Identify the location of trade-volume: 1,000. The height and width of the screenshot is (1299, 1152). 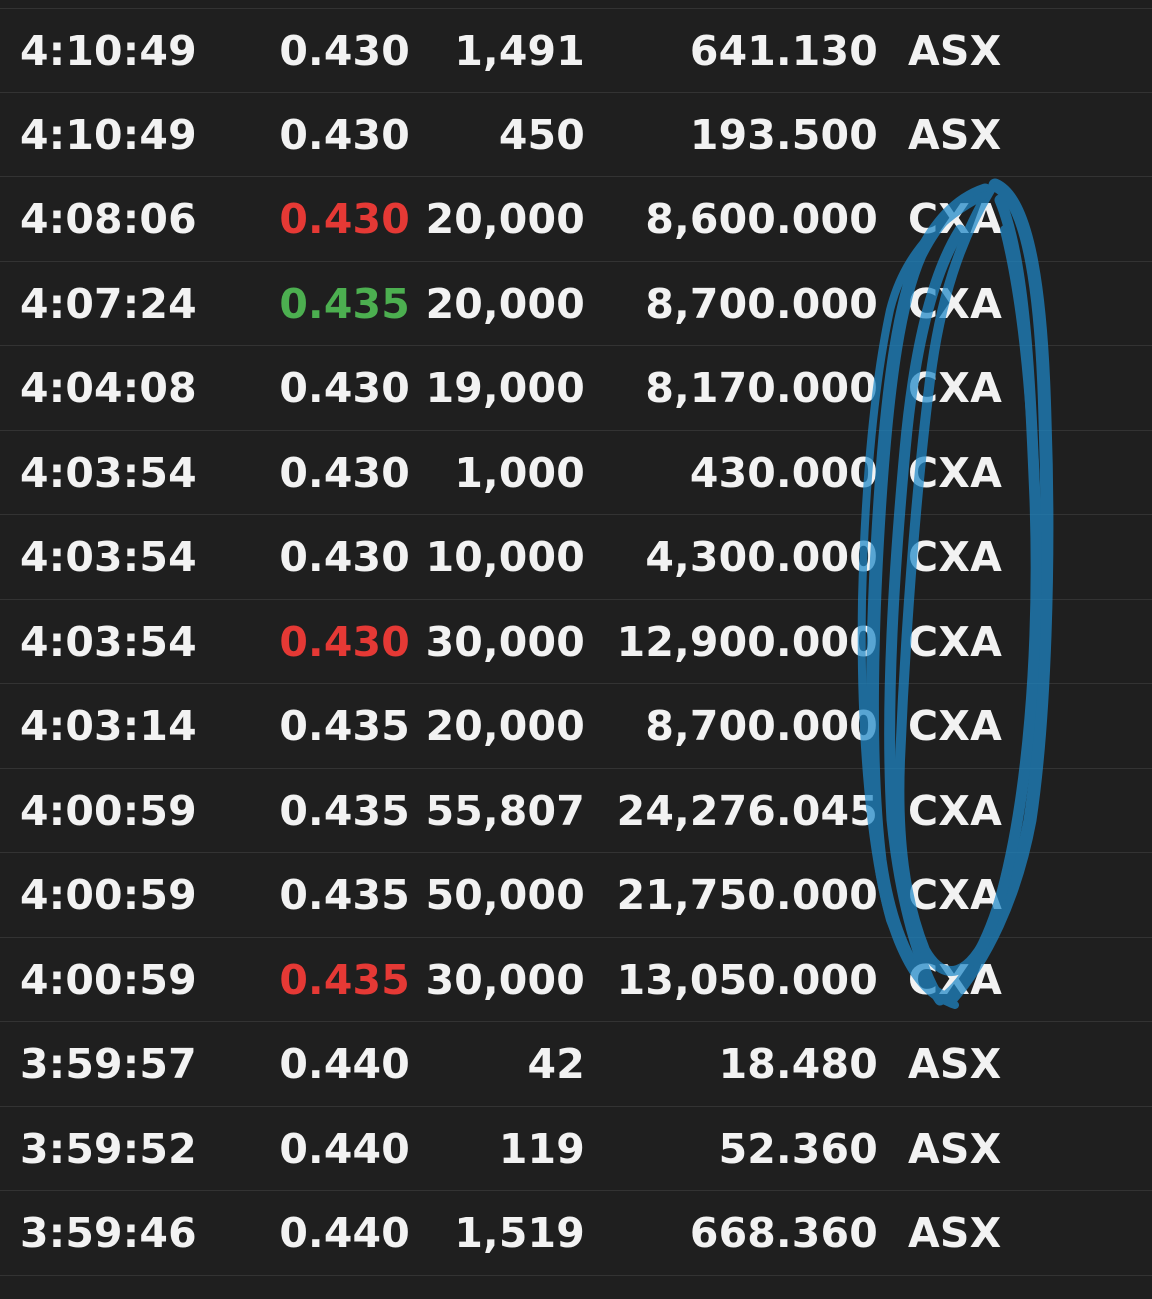
(519, 472).